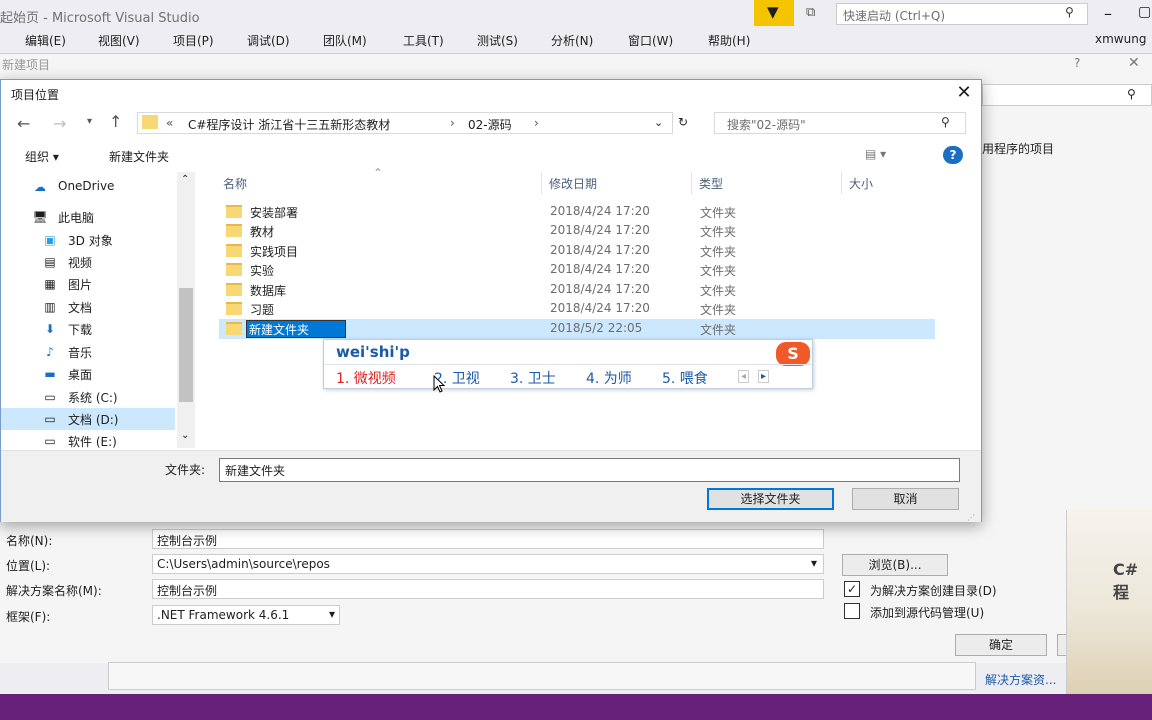 The height and width of the screenshot is (720, 1152). Describe the element at coordinates (186, 345) in the screenshot. I see `scrollbar-thumb` at that location.